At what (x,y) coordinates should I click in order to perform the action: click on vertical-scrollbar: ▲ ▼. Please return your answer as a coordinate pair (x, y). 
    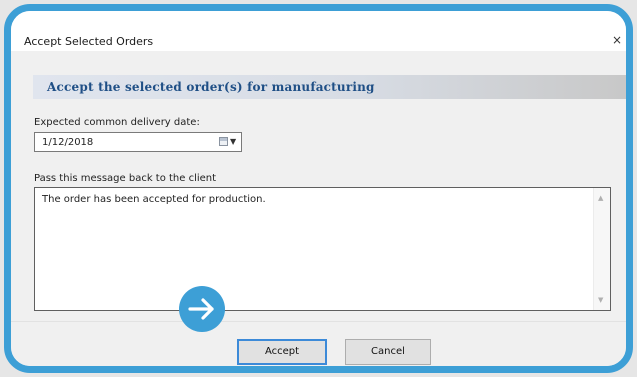
    Looking at the image, I should click on (601, 249).